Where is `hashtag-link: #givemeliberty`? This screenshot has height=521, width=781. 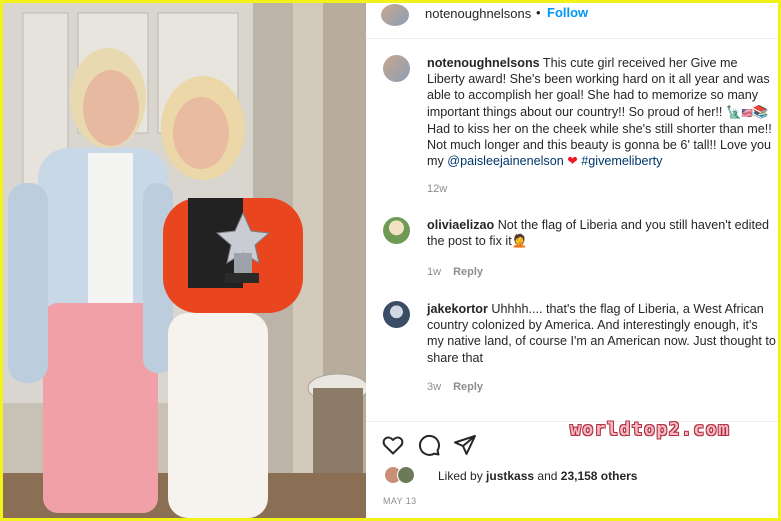
hashtag-link: #givemeliberty is located at coordinates (621, 161).